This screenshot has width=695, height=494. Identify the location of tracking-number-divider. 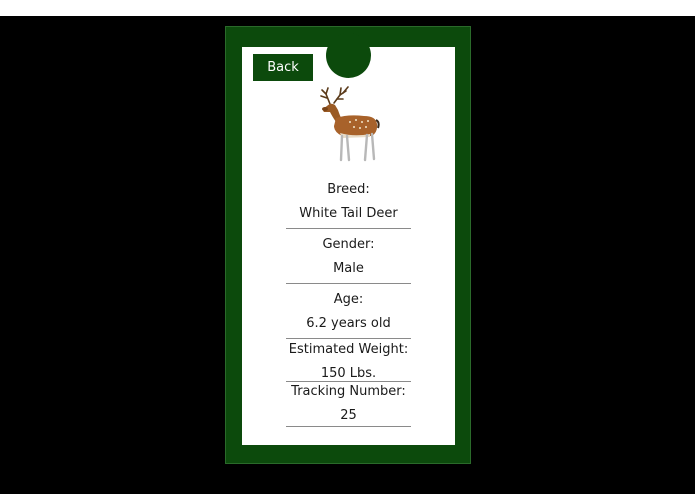
(348, 426).